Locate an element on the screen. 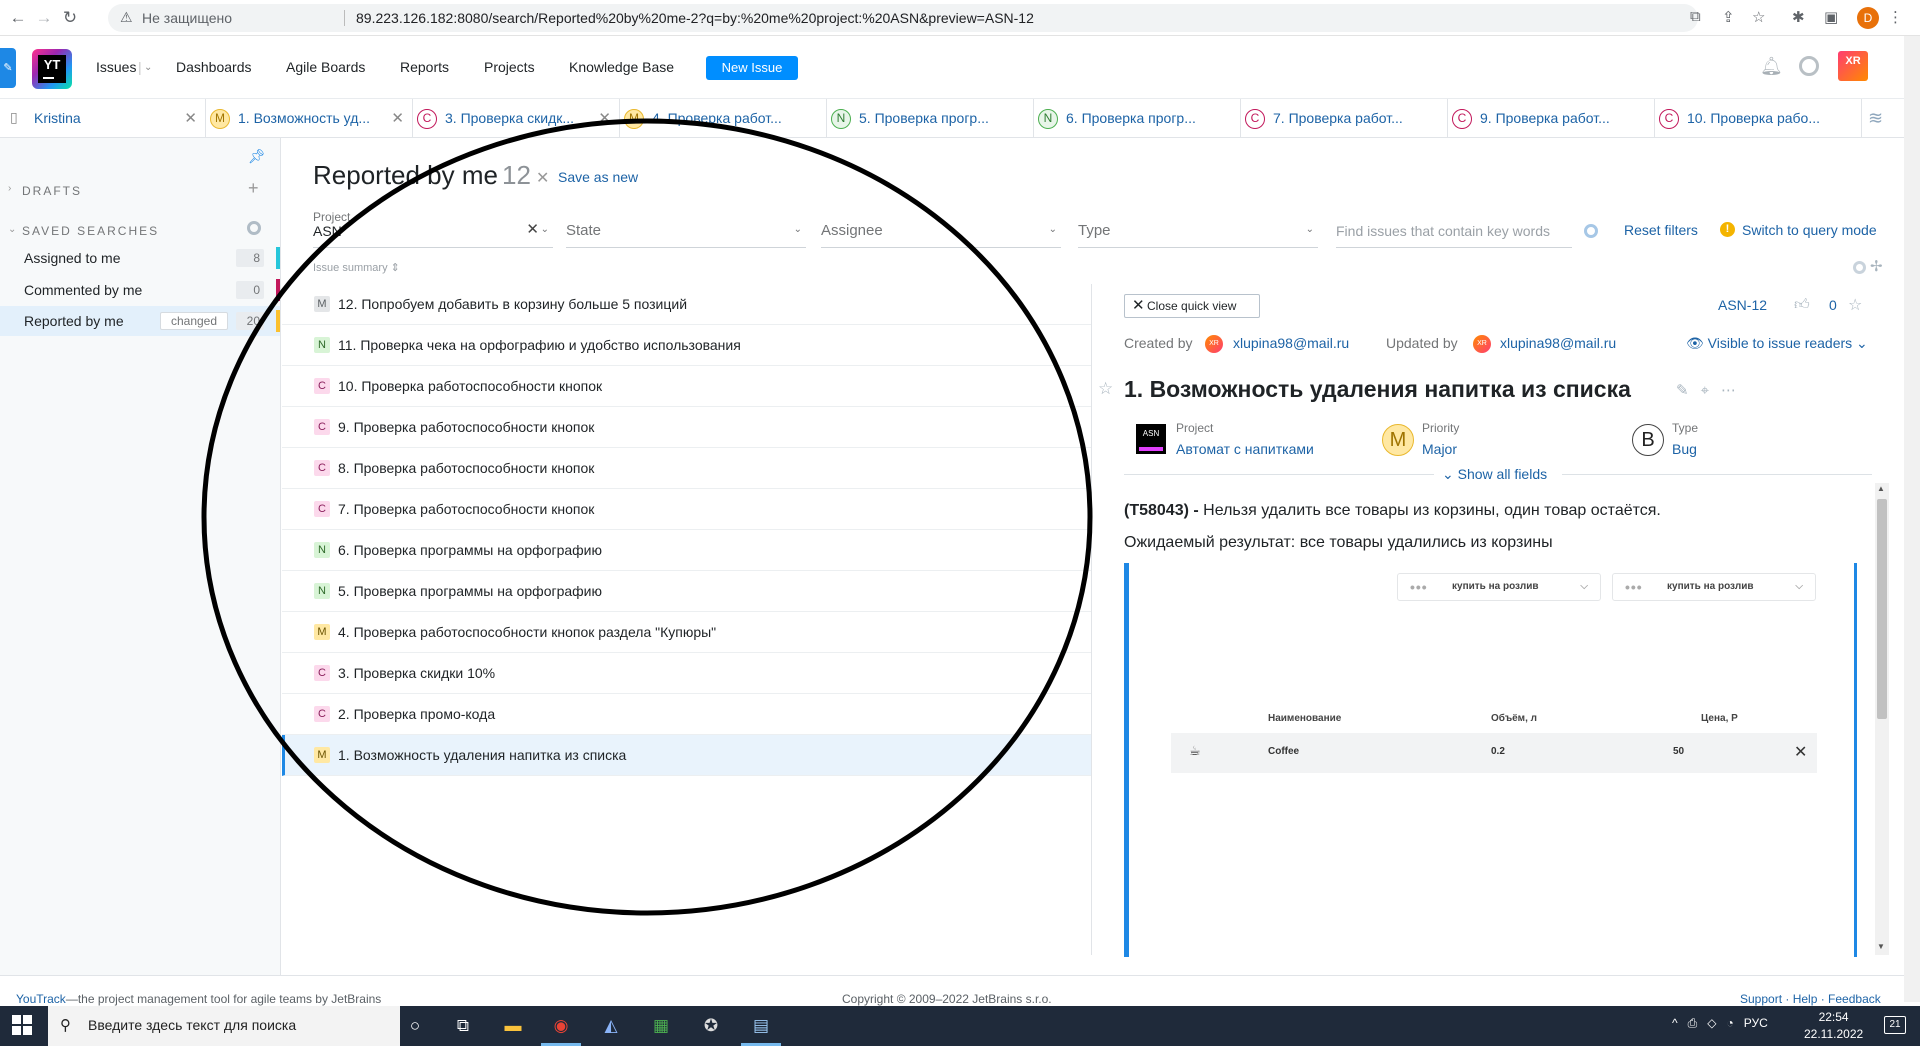 The image size is (1920, 1046). issue-row: N 5. Проверка программы на орфографию is located at coordinates (687, 591).